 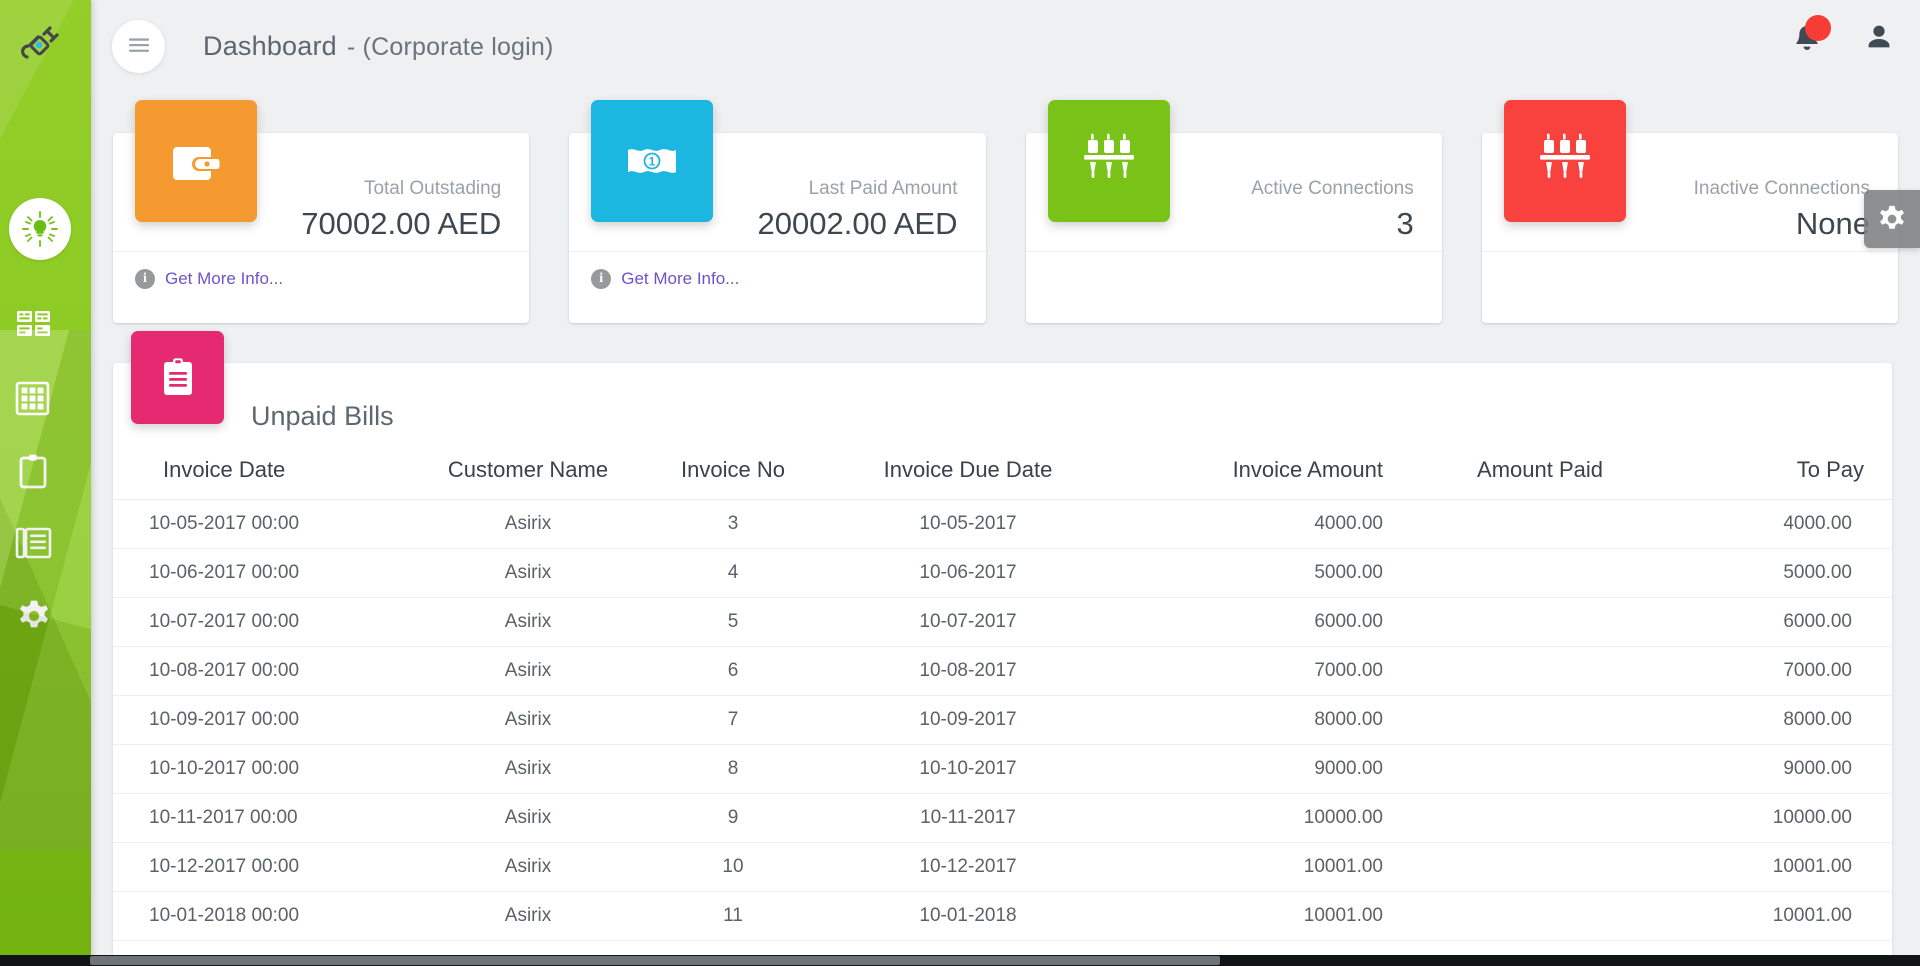 I want to click on column-header-amount-paid: Amount Paid, so click(x=1493, y=475).